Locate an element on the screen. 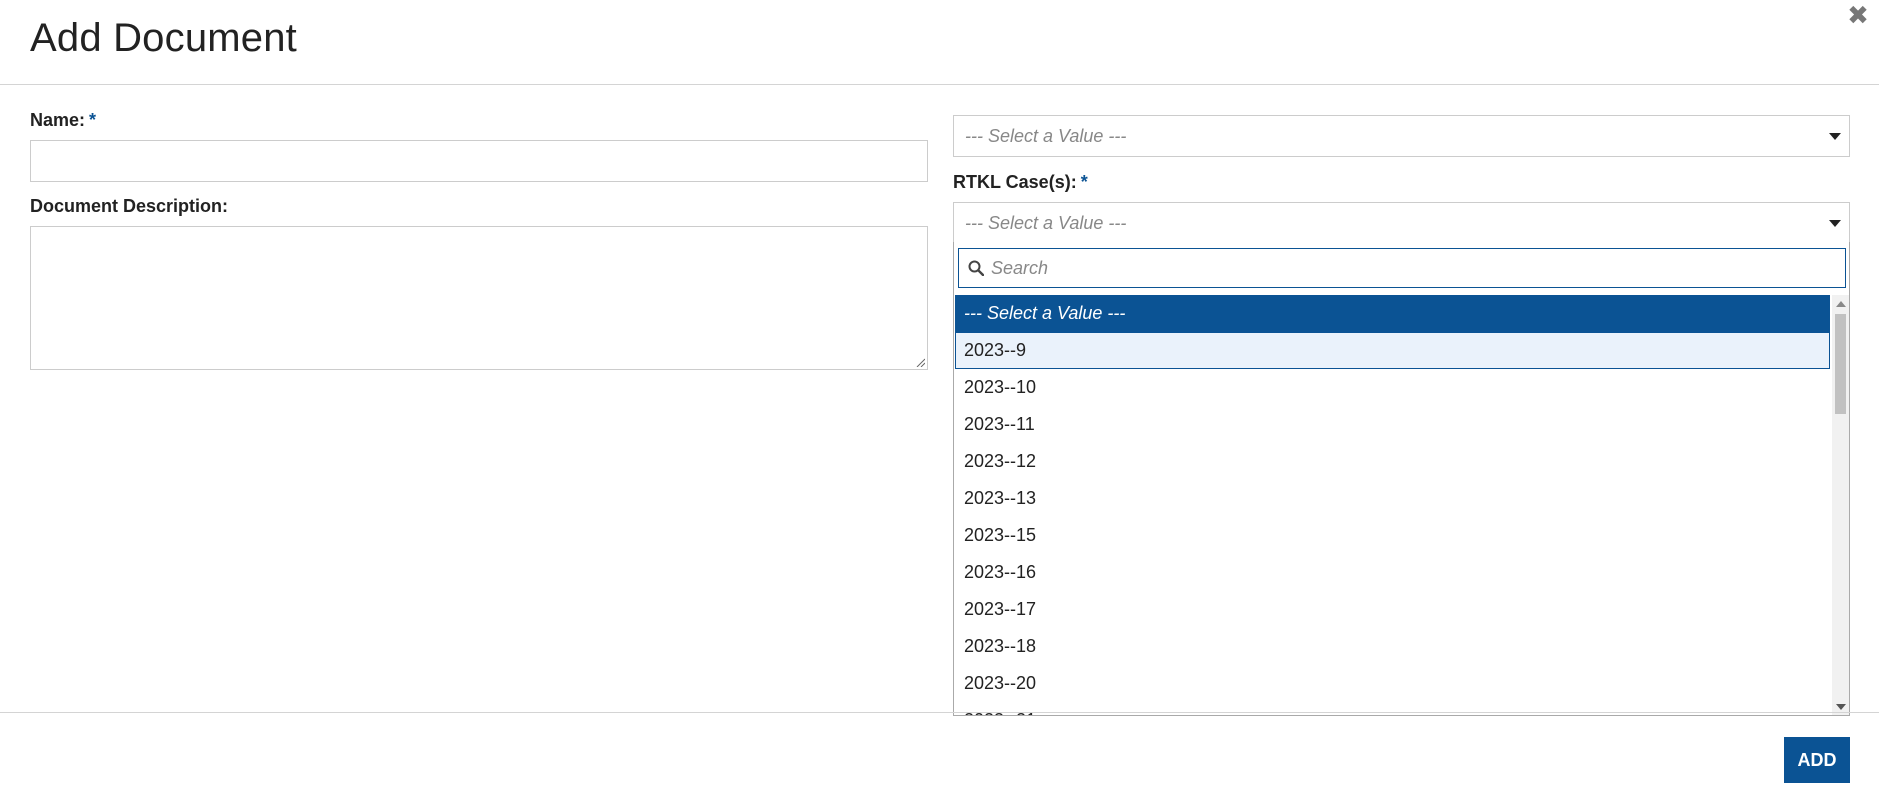 The width and height of the screenshot is (1879, 789). name-label-text: Name: is located at coordinates (58, 120).